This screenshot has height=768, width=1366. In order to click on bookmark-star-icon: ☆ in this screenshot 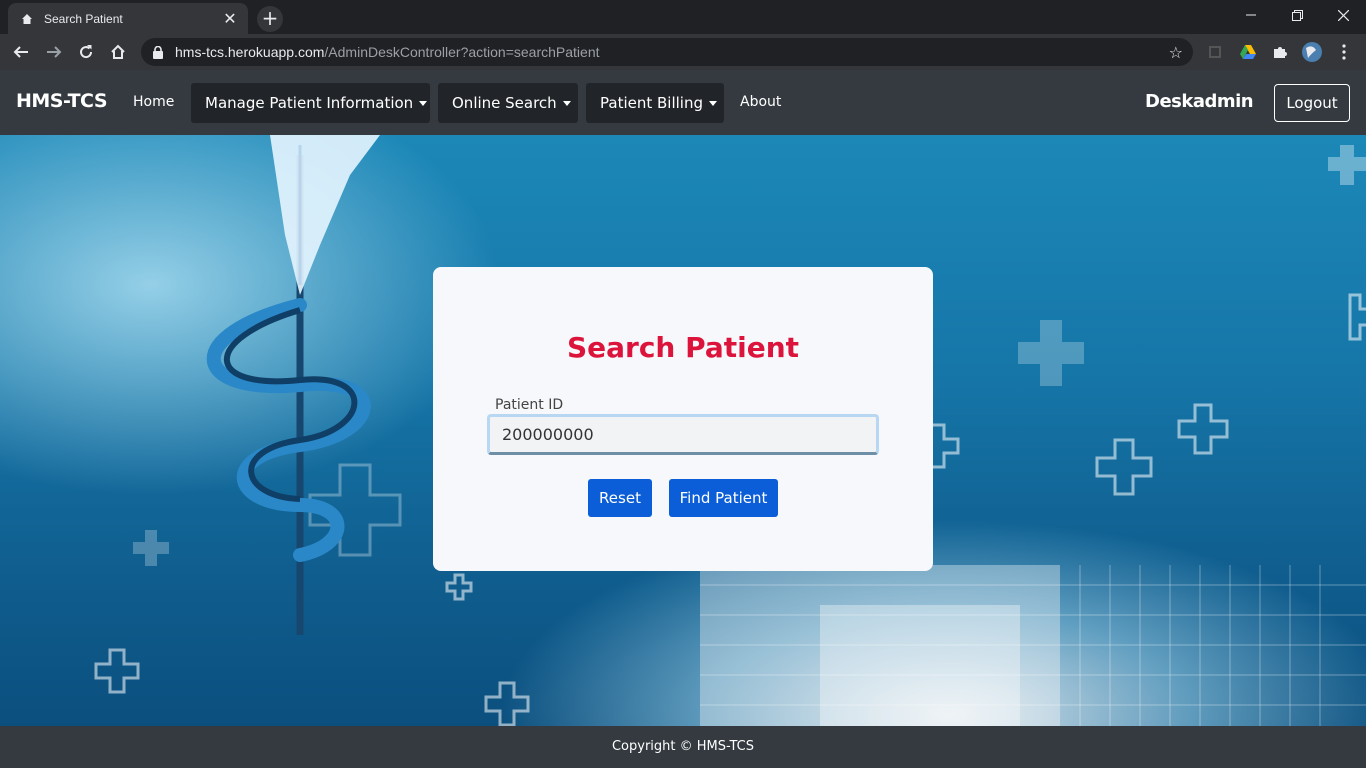, I will do `click(1176, 52)`.